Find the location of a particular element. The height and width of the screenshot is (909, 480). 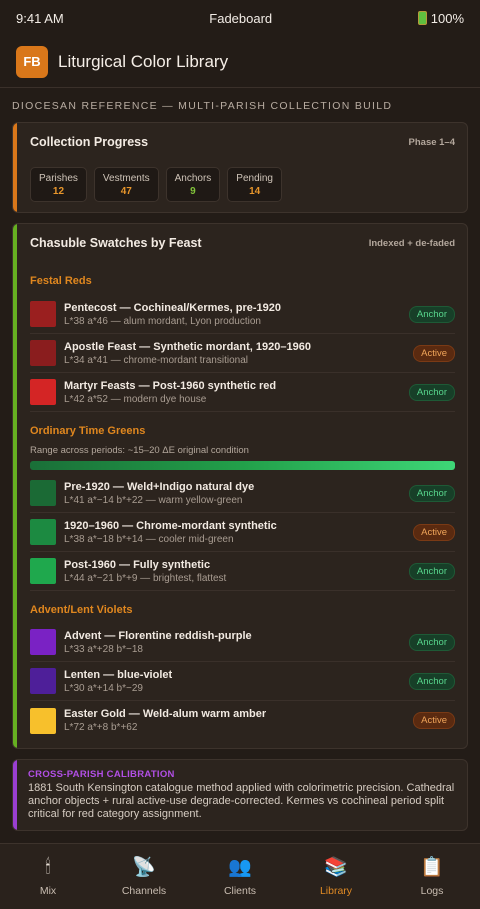

swatch-name: Post-1960 — Fully synthetic is located at coordinates (137, 564).